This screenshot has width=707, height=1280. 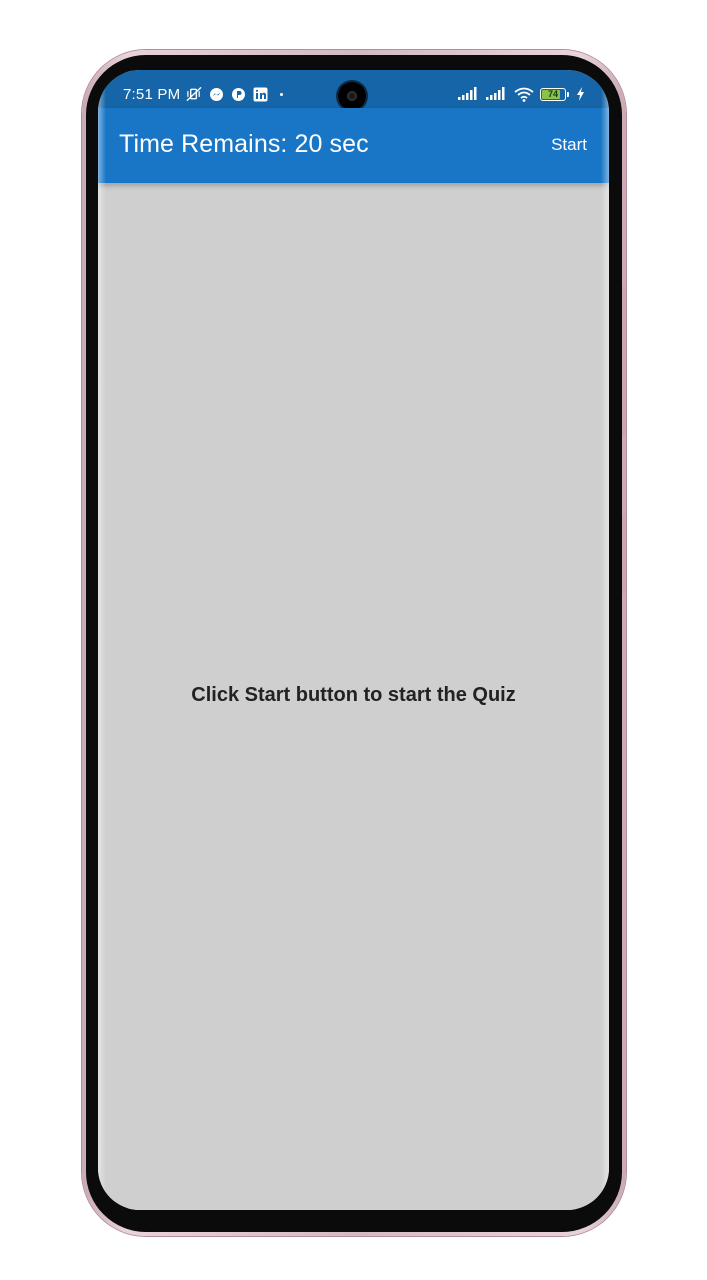 I want to click on mute-vibrate-icon, so click(x=194, y=94).